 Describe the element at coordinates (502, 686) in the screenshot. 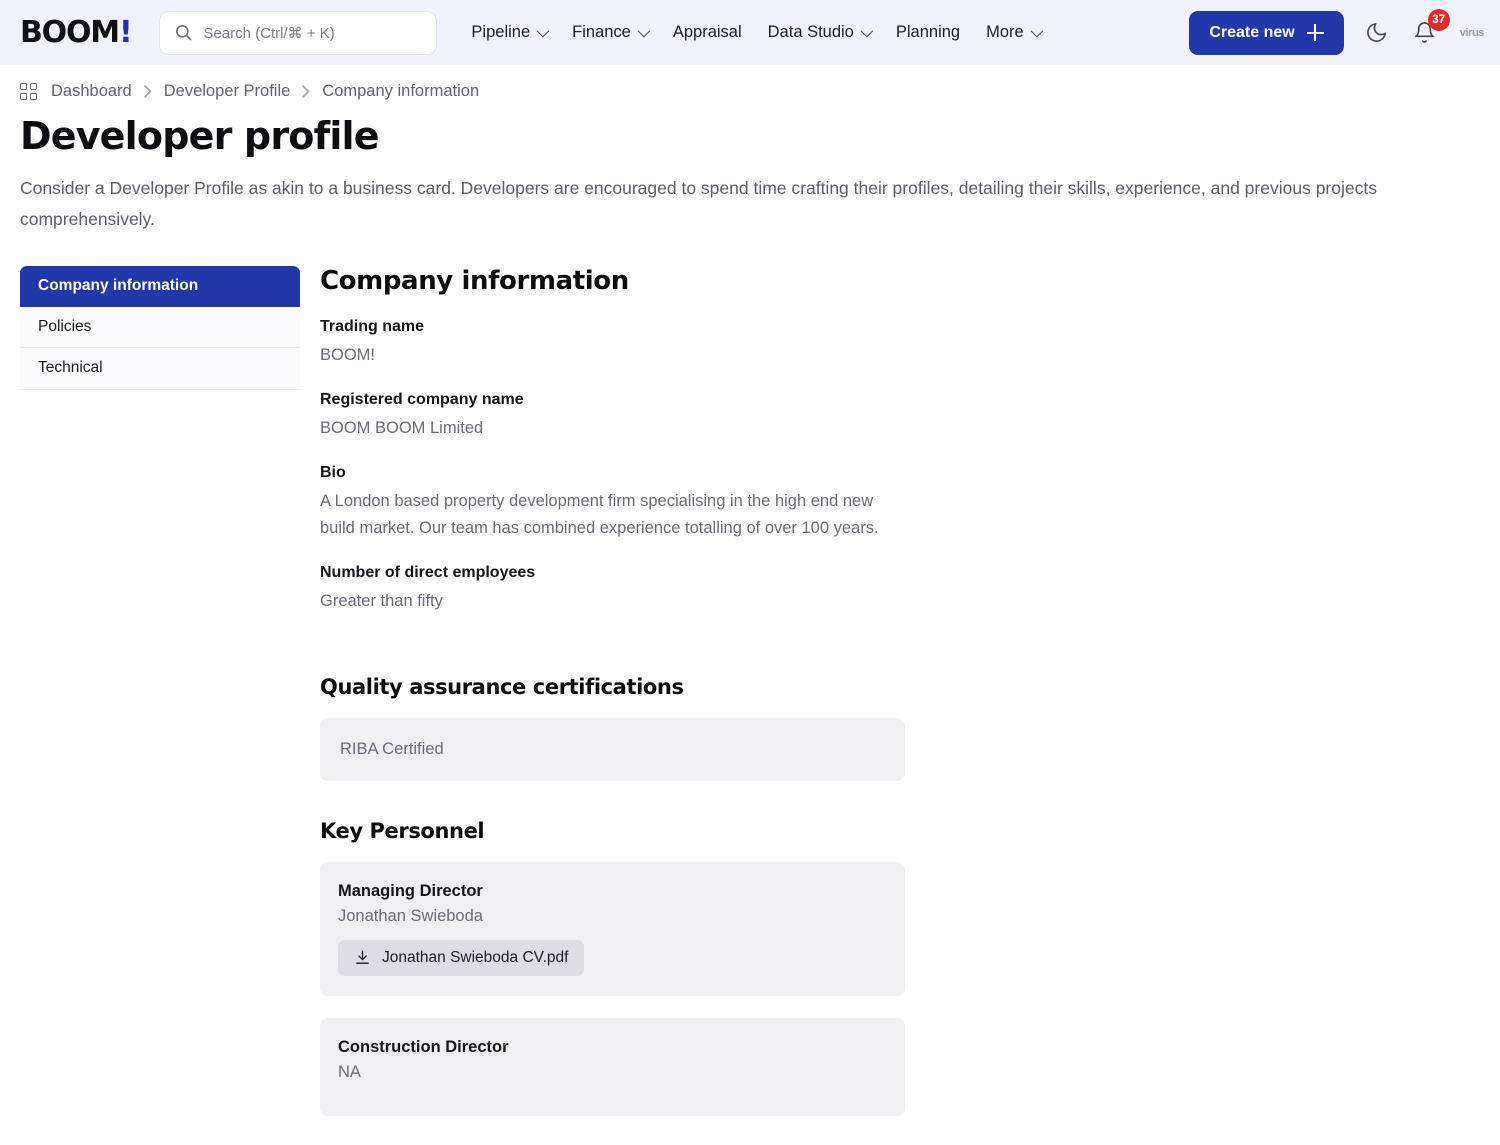

I see `section-title-quality-assurance: Quality assurance certifications` at that location.